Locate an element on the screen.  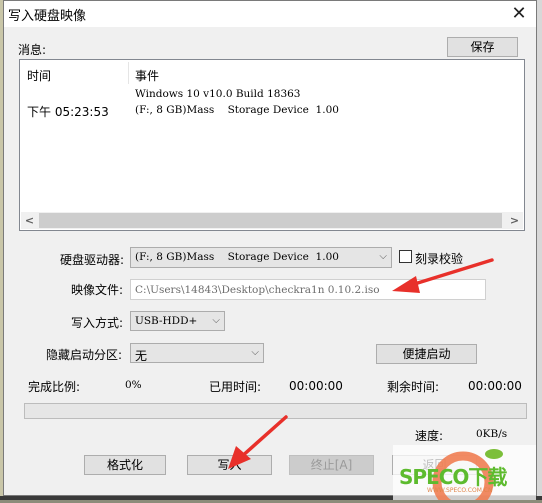
elapsed-value: 00:00:00 is located at coordinates (316, 386).